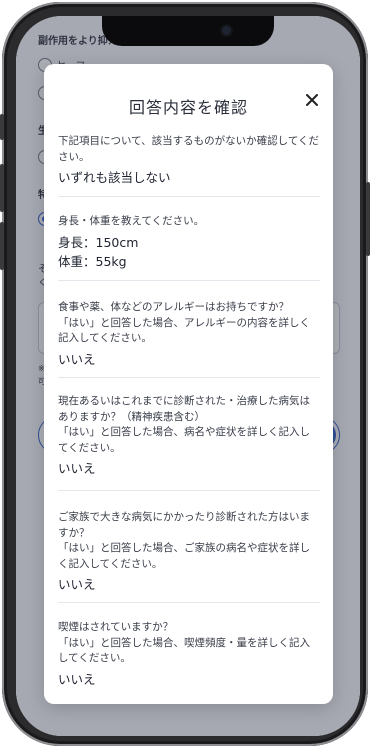  Describe the element at coordinates (189, 149) in the screenshot. I see `question-text: 下記項目について、該当するものがないか確認してください。` at that location.